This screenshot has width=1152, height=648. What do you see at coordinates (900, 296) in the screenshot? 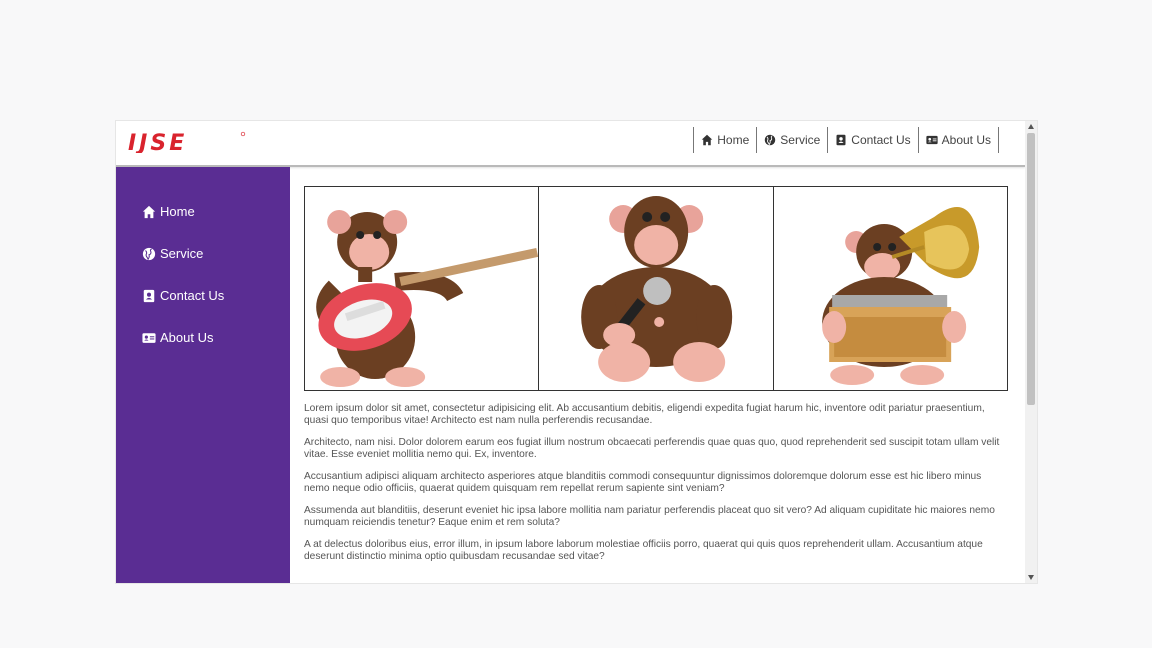
I see `monkey-gramophone-image` at bounding box center [900, 296].